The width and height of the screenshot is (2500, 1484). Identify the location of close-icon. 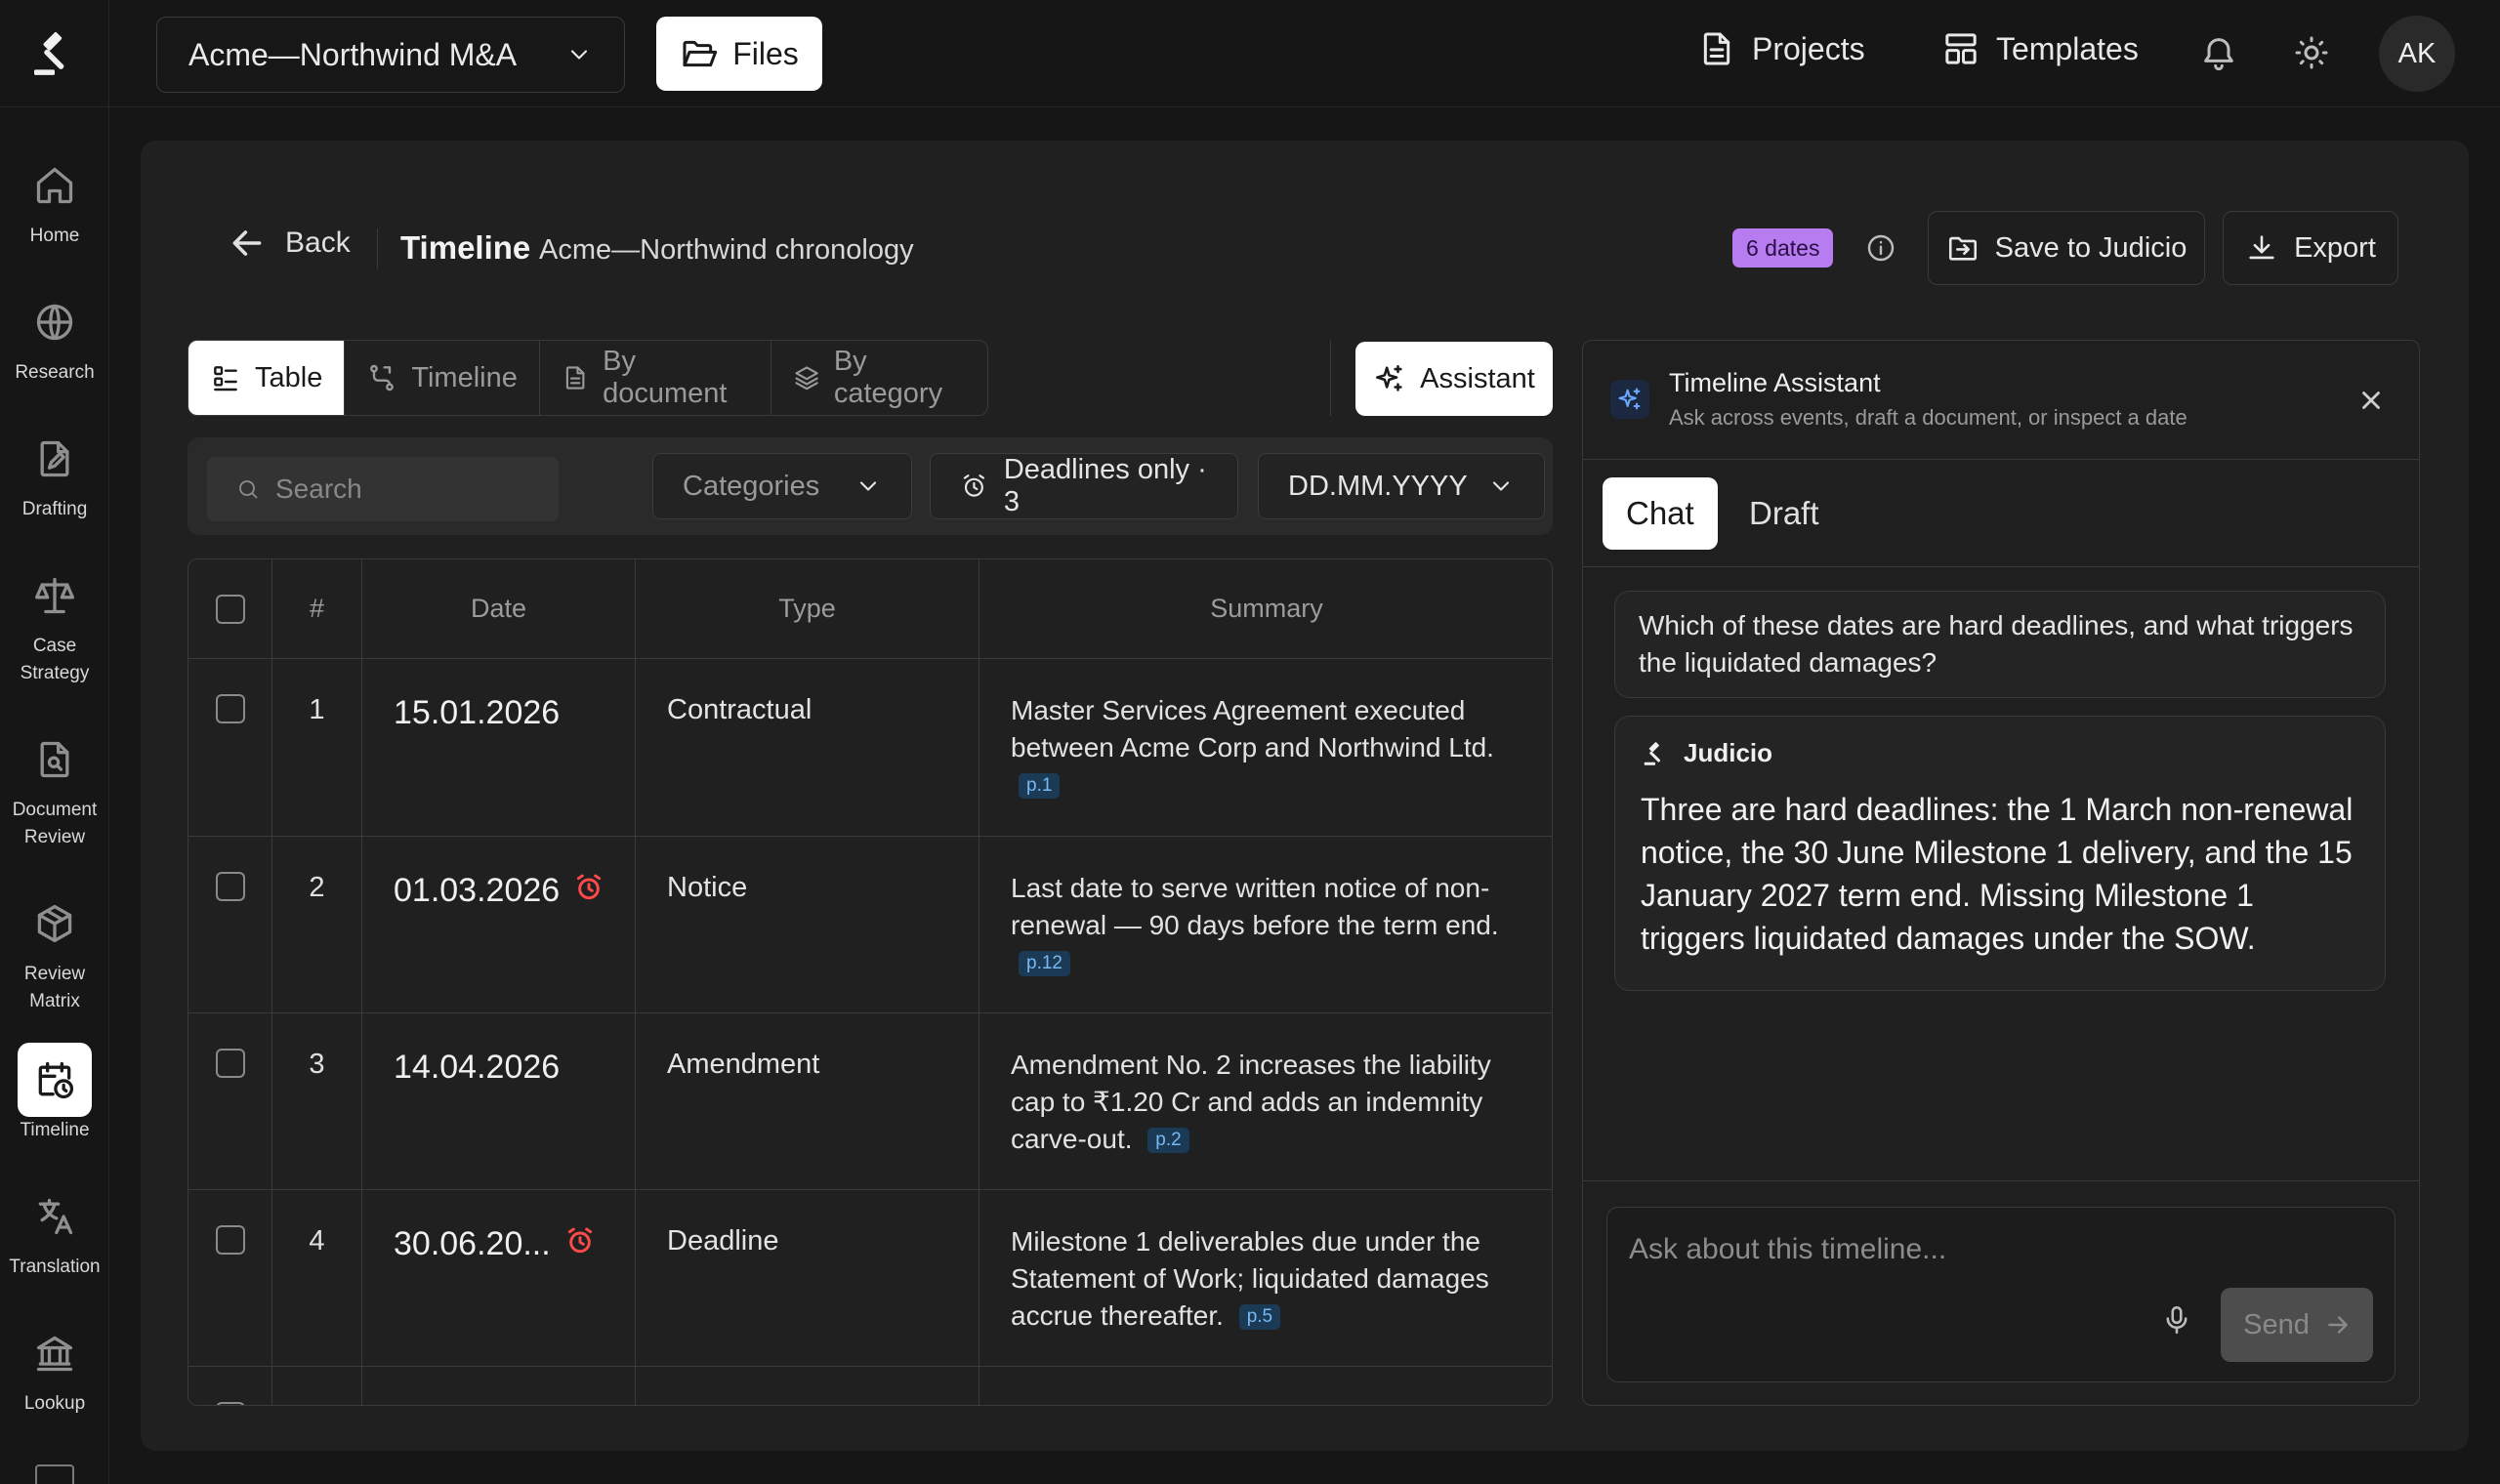
(2371, 401).